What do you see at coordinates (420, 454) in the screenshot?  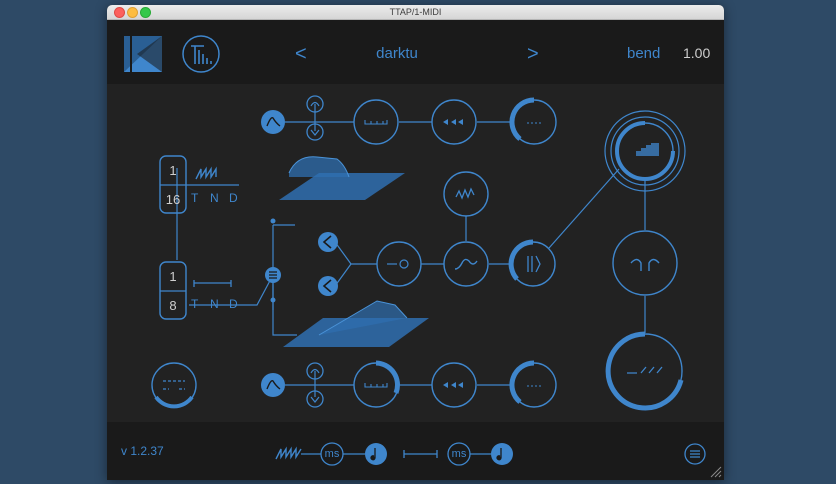 I see `footer-interval-icon` at bounding box center [420, 454].